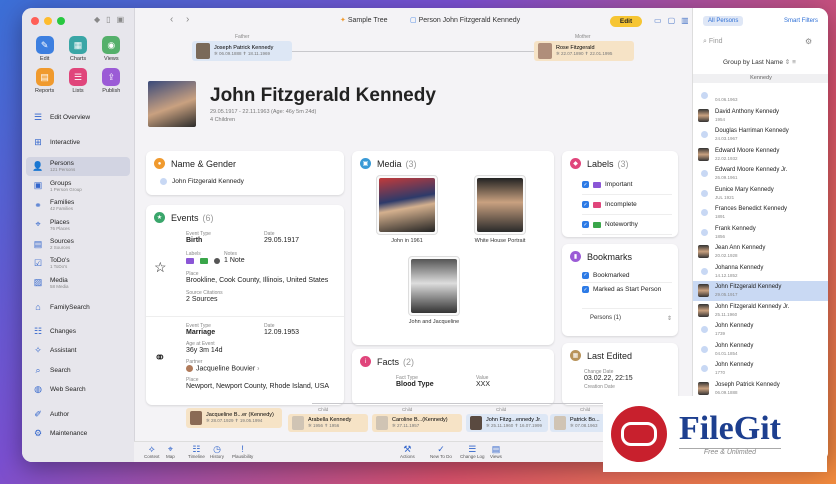 The width and height of the screenshot is (836, 484). I want to click on person-list-item: David Anthony Kennedy 1954, so click(760, 116).